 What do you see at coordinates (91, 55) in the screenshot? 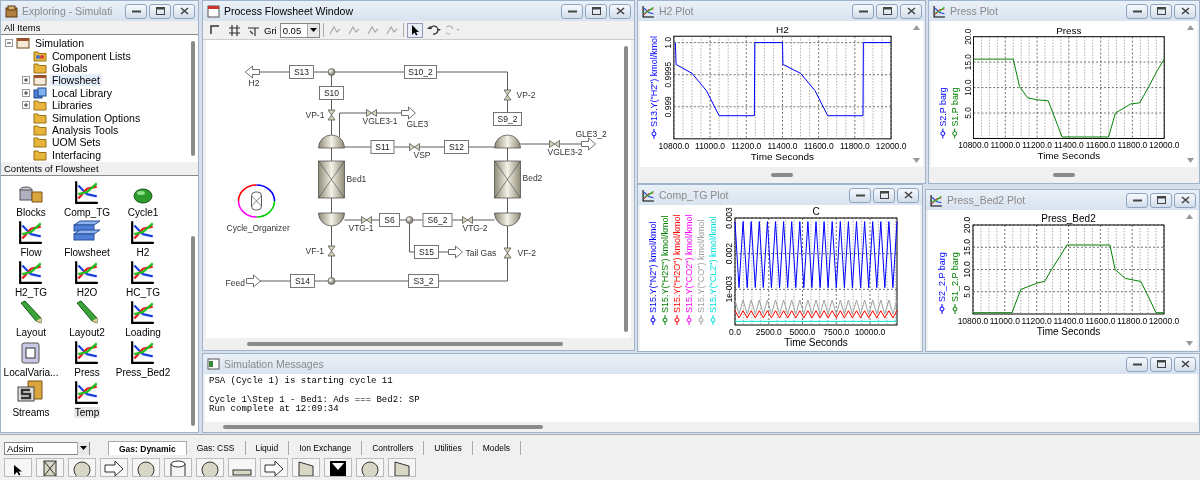
I see `tree-item: Component Lists` at bounding box center [91, 55].